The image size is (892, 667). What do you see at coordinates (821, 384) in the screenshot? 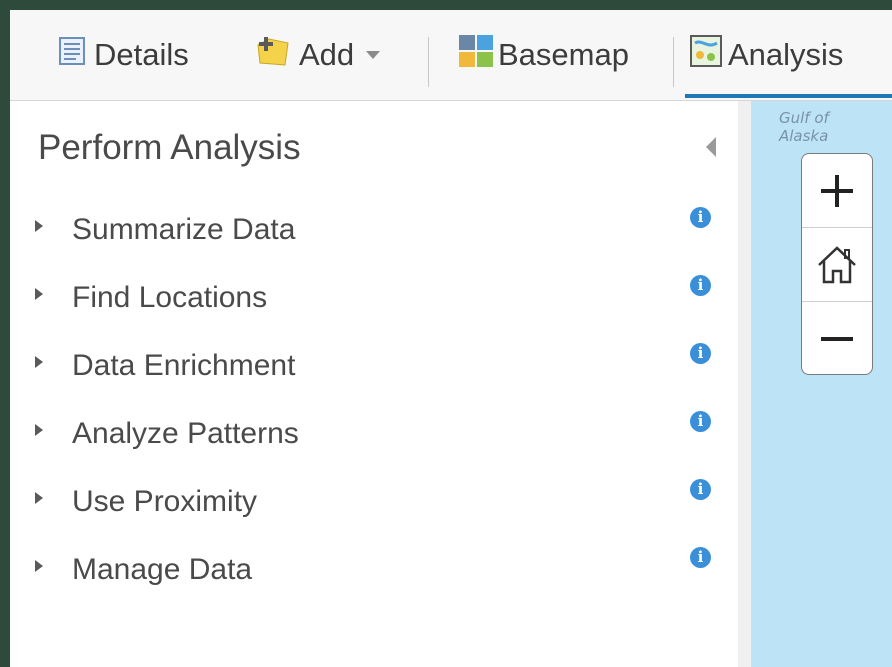
I see `map-view: Gulf of Alaska` at bounding box center [821, 384].